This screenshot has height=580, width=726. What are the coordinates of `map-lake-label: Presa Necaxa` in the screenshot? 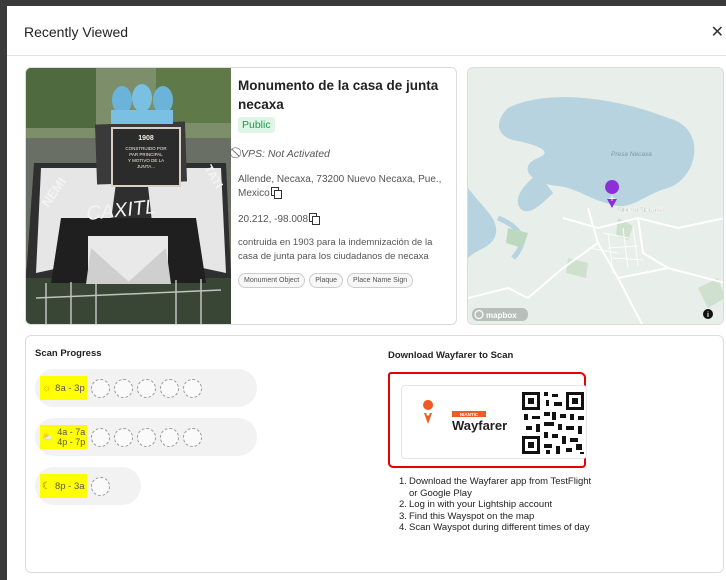 It's located at (631, 154).